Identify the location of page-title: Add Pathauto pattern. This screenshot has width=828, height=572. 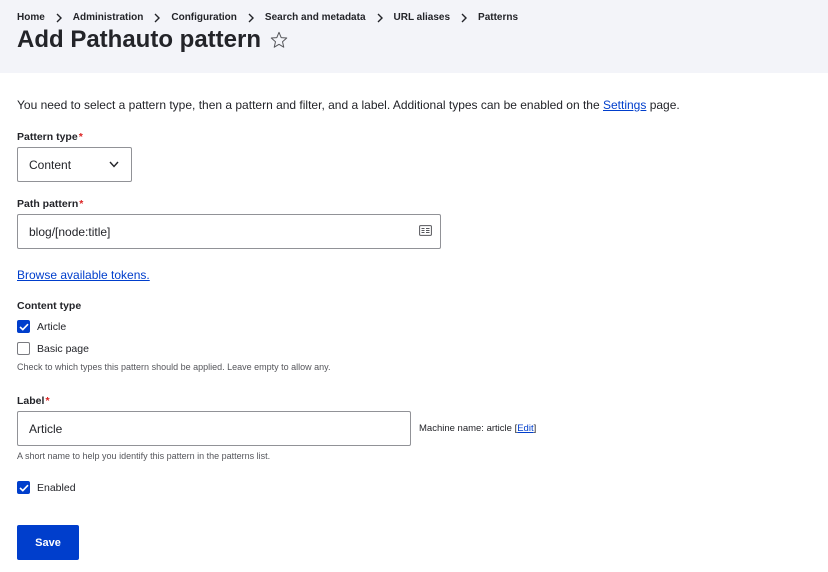
(152, 40).